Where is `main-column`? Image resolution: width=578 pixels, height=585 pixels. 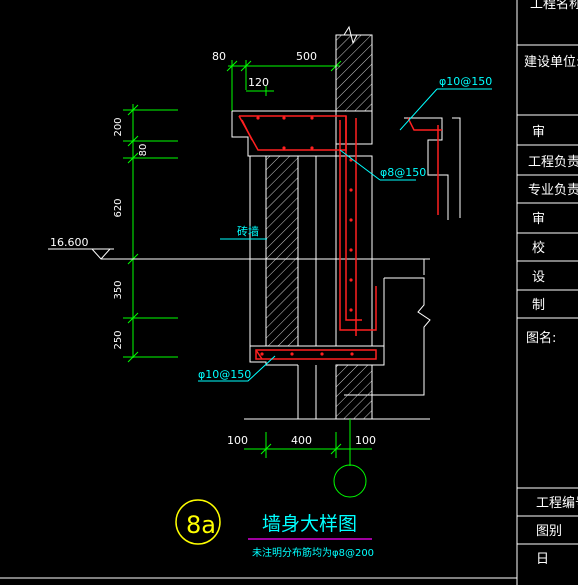
main-column is located at coordinates (354, 251).